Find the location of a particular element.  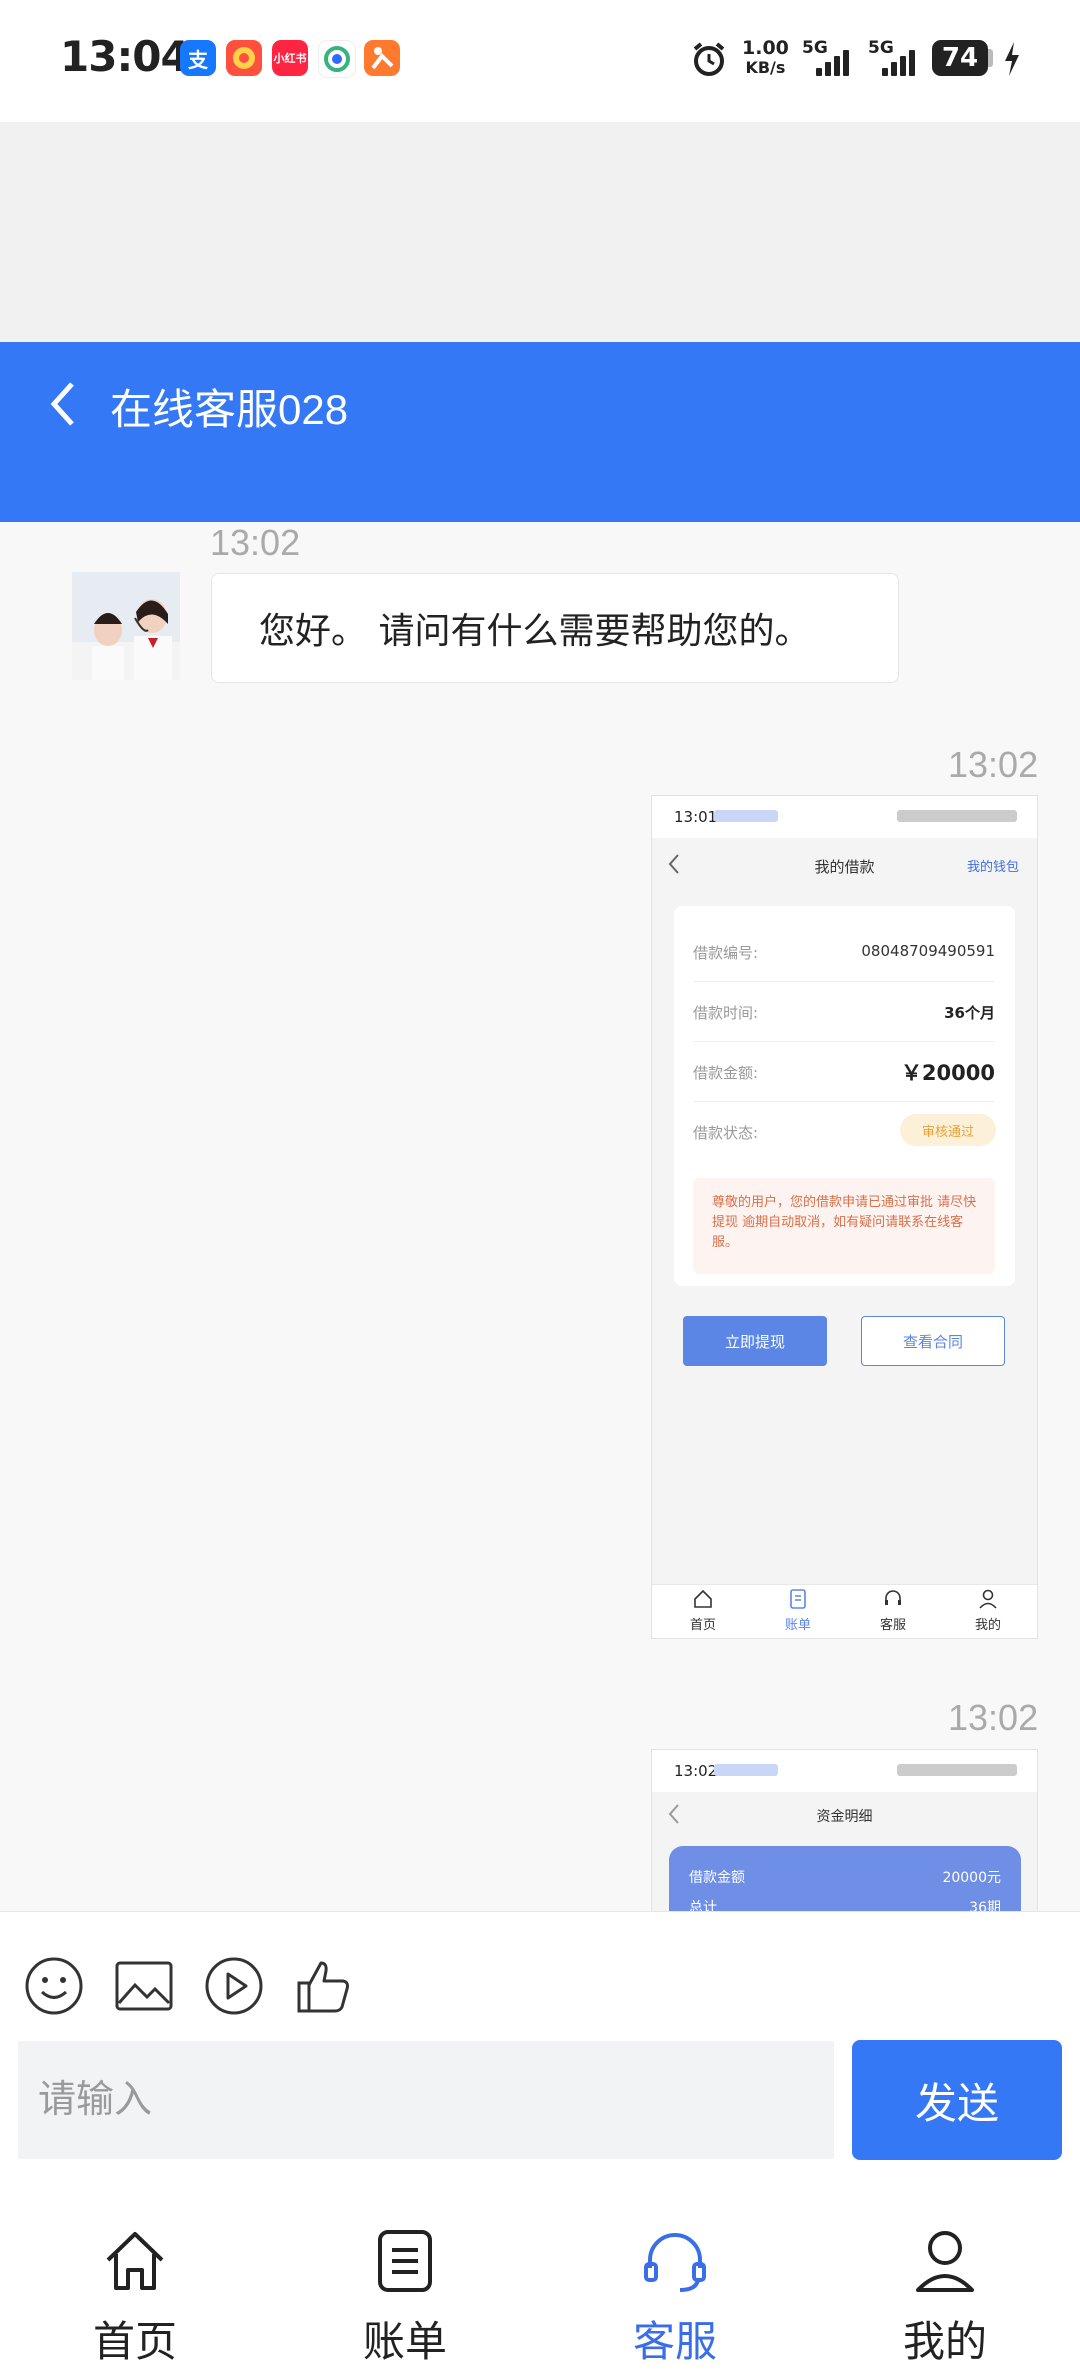

message-input is located at coordinates (426, 2100).